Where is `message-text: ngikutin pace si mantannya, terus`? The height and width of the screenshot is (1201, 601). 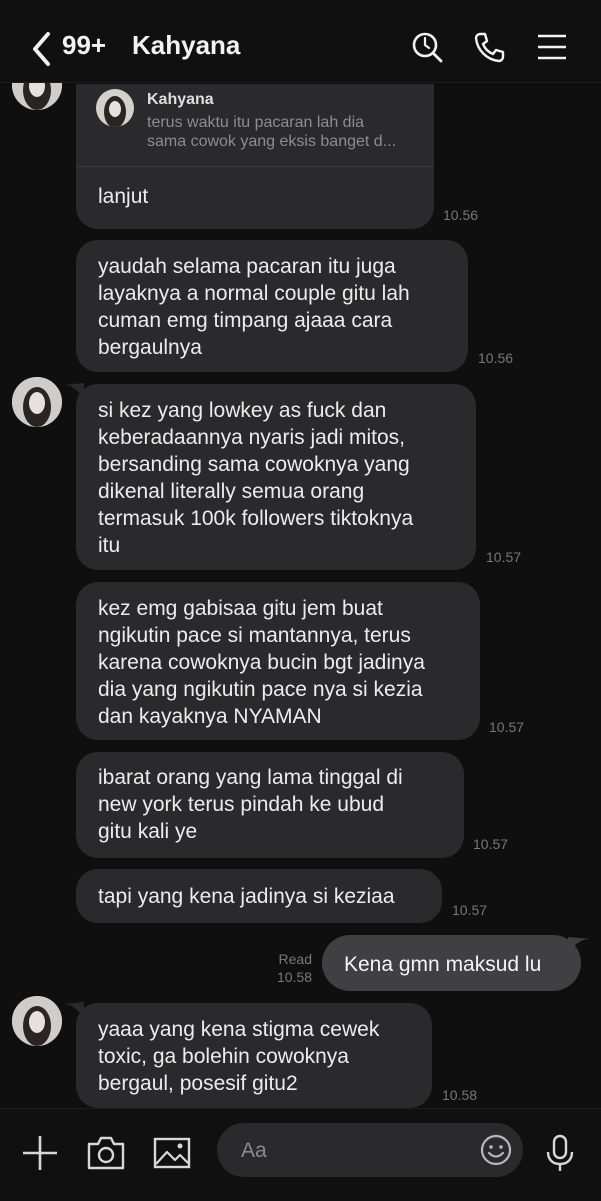
message-text: ngikutin pace si mantannya, terus is located at coordinates (254, 635).